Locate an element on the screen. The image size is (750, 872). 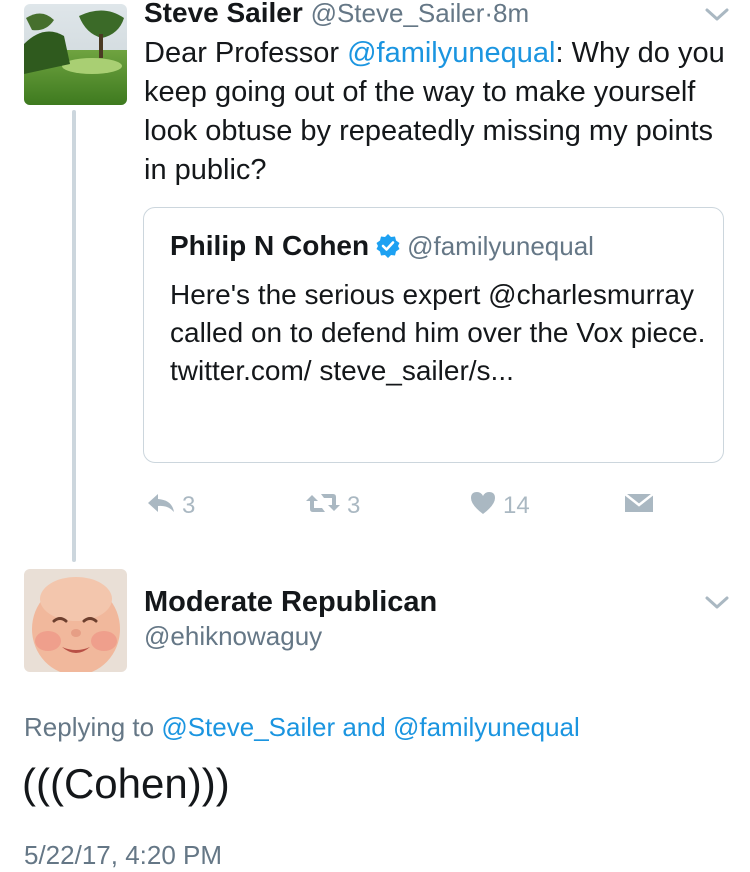
reply-button: 3 is located at coordinates (170, 506).